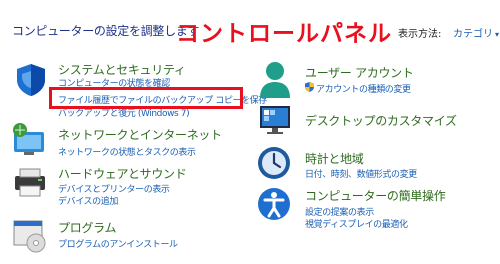  I want to click on accessibility-icon, so click(274, 204).